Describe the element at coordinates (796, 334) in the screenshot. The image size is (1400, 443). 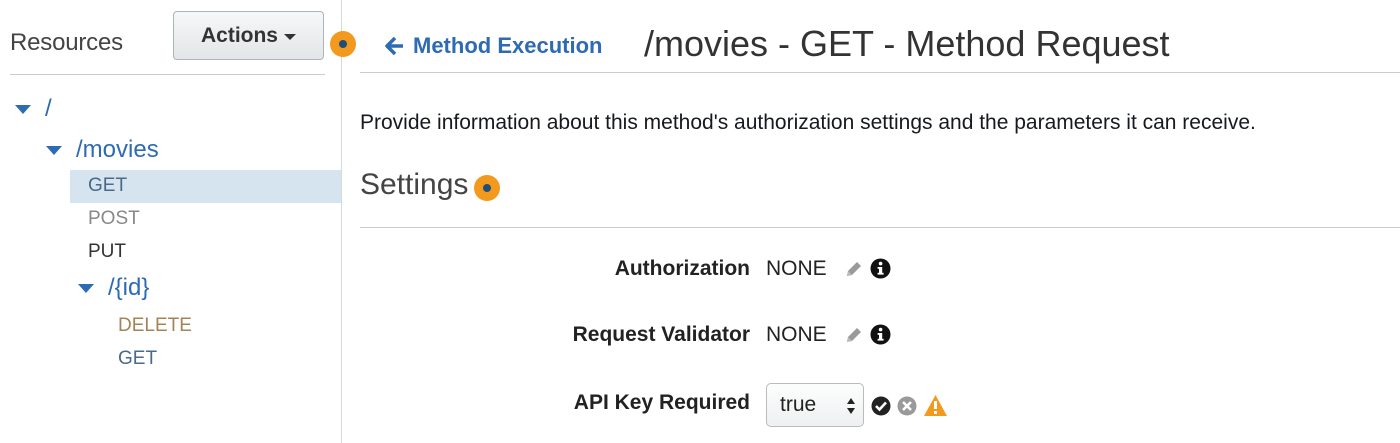
I see `request-validator-value: NONE` at that location.